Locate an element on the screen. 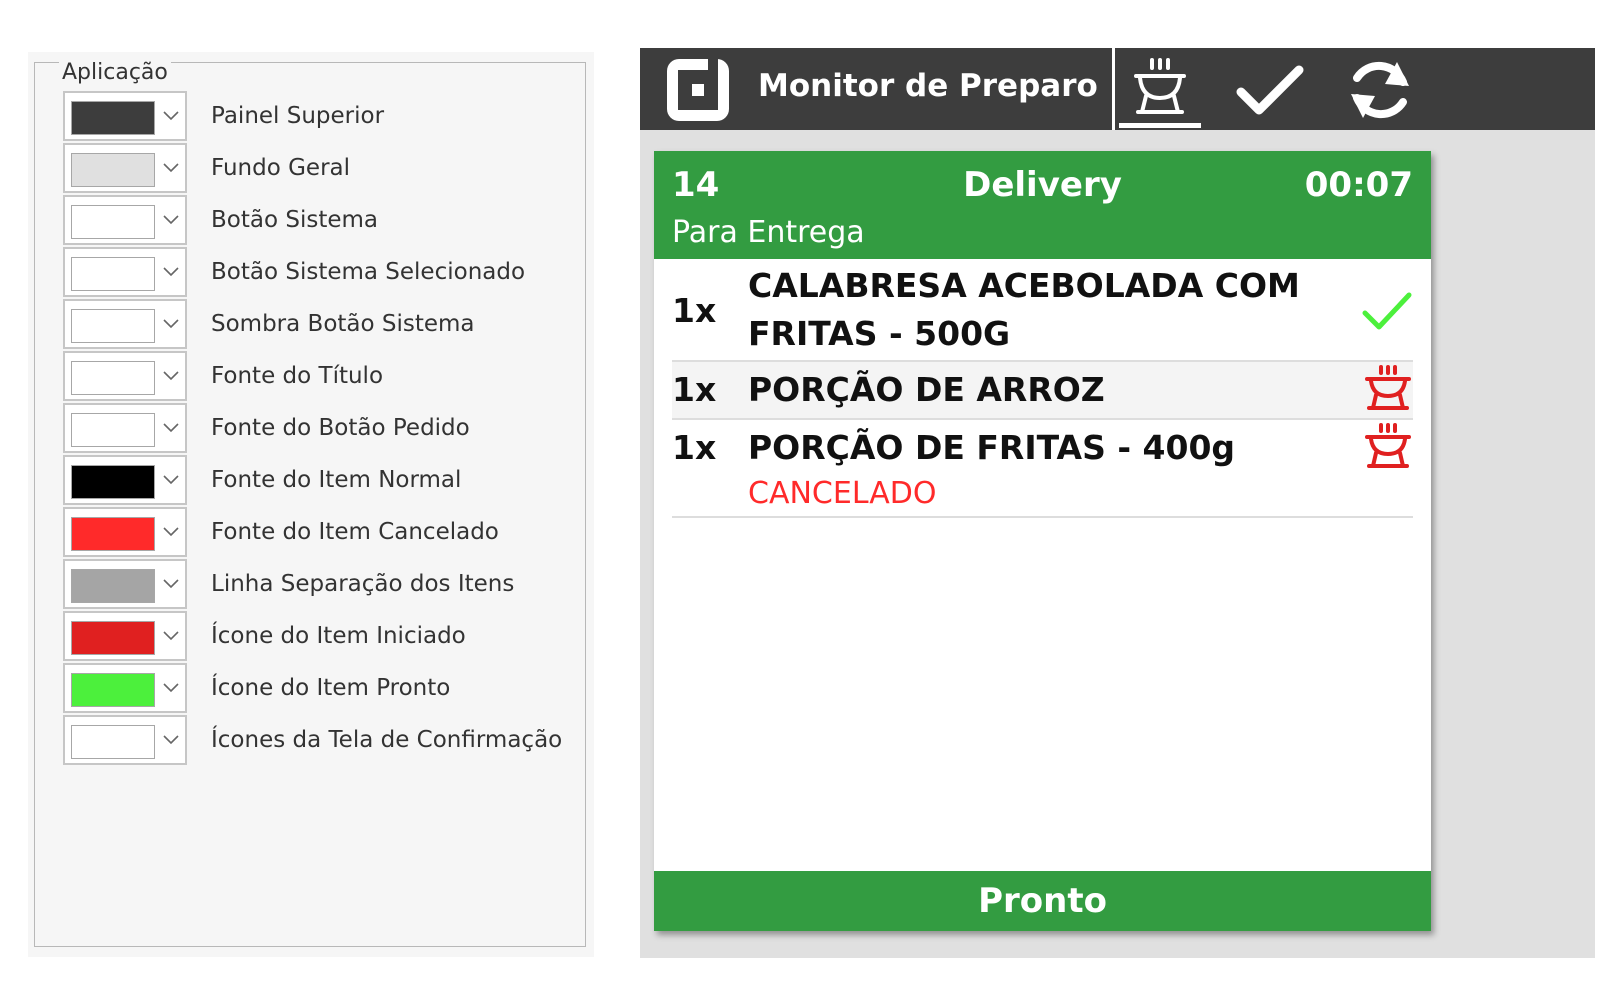  ready-button: Pronto is located at coordinates (1042, 901).